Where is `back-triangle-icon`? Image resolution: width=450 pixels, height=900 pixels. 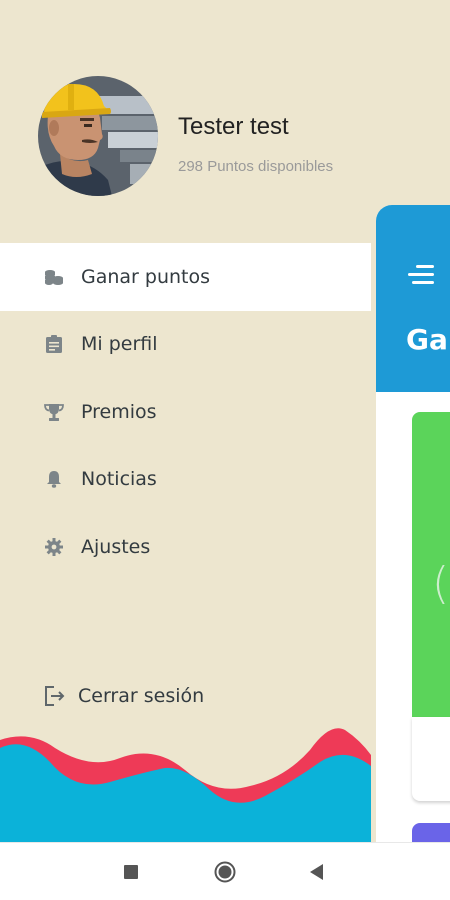 back-triangle-icon is located at coordinates (317, 872).